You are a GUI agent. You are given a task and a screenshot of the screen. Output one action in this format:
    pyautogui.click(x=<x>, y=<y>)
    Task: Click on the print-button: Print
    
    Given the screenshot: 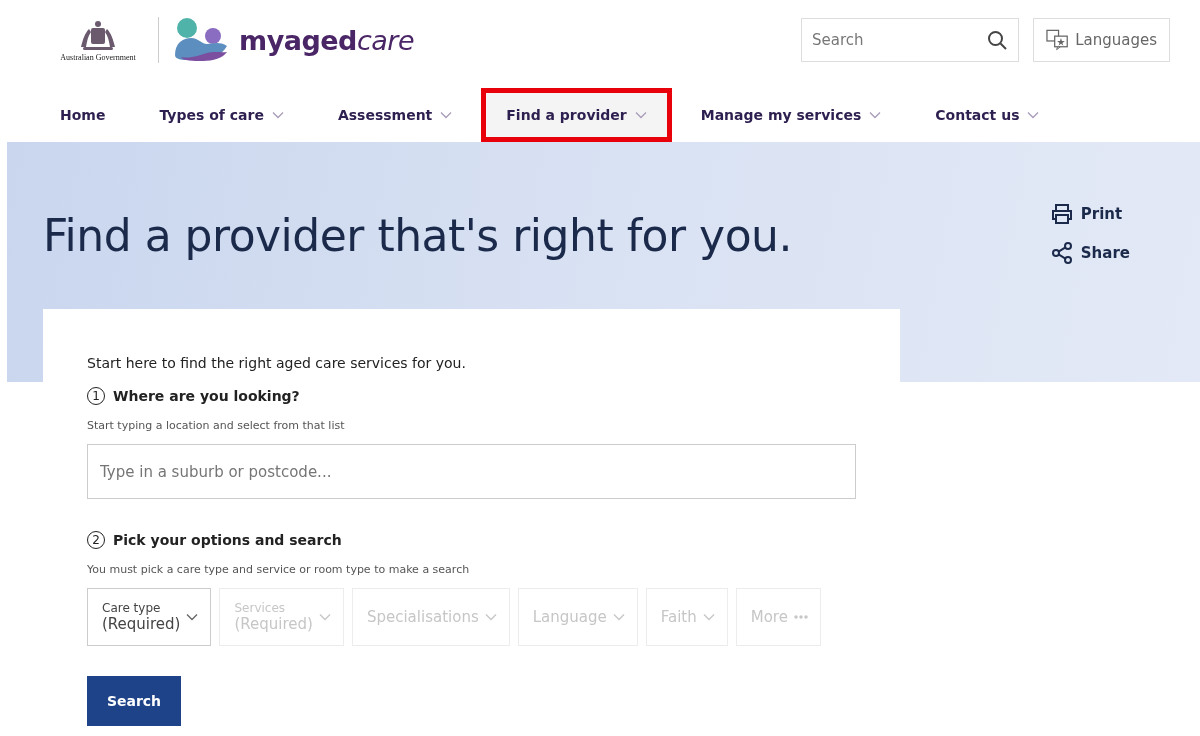 What is the action you would take?
    pyautogui.click(x=1090, y=214)
    